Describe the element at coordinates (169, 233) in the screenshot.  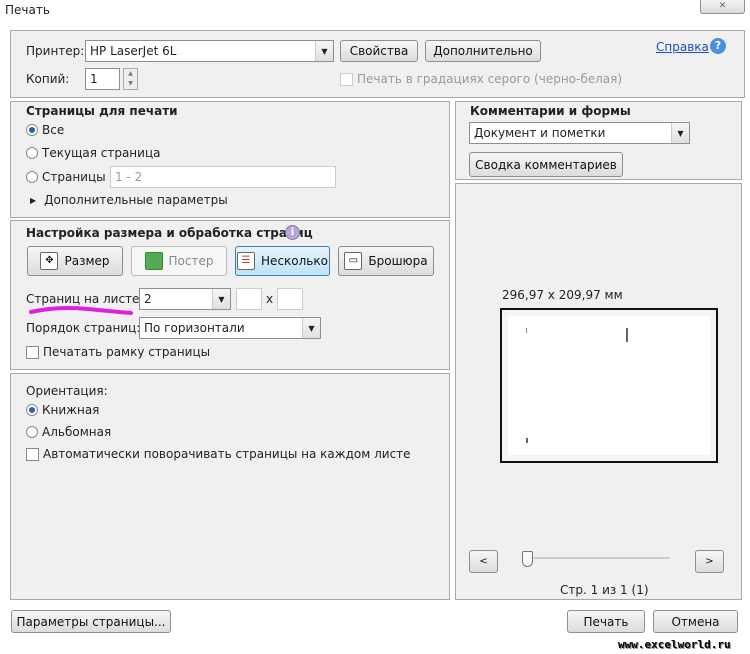
I see `sizing-title: Настройка размера и обработка страниц` at that location.